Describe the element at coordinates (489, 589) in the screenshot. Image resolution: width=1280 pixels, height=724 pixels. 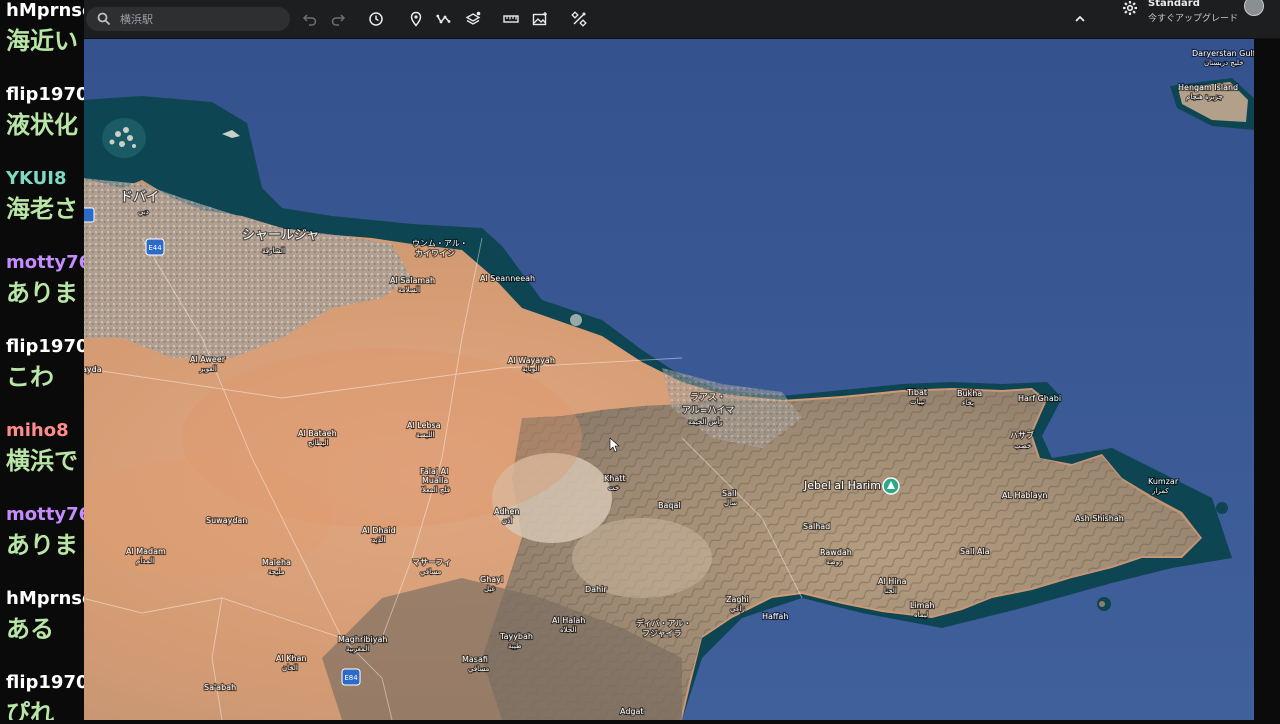
I see `place-label-ghayl-ar: غيل` at that location.